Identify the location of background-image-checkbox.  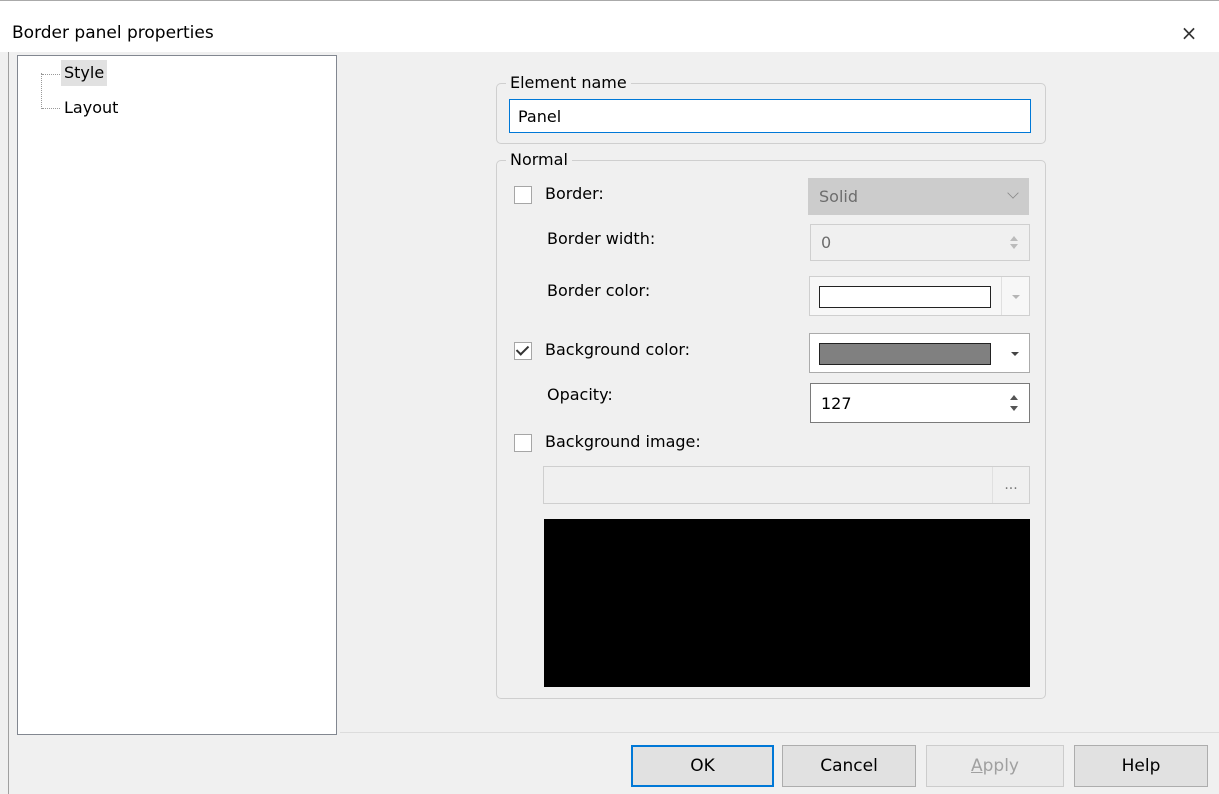
(523, 443).